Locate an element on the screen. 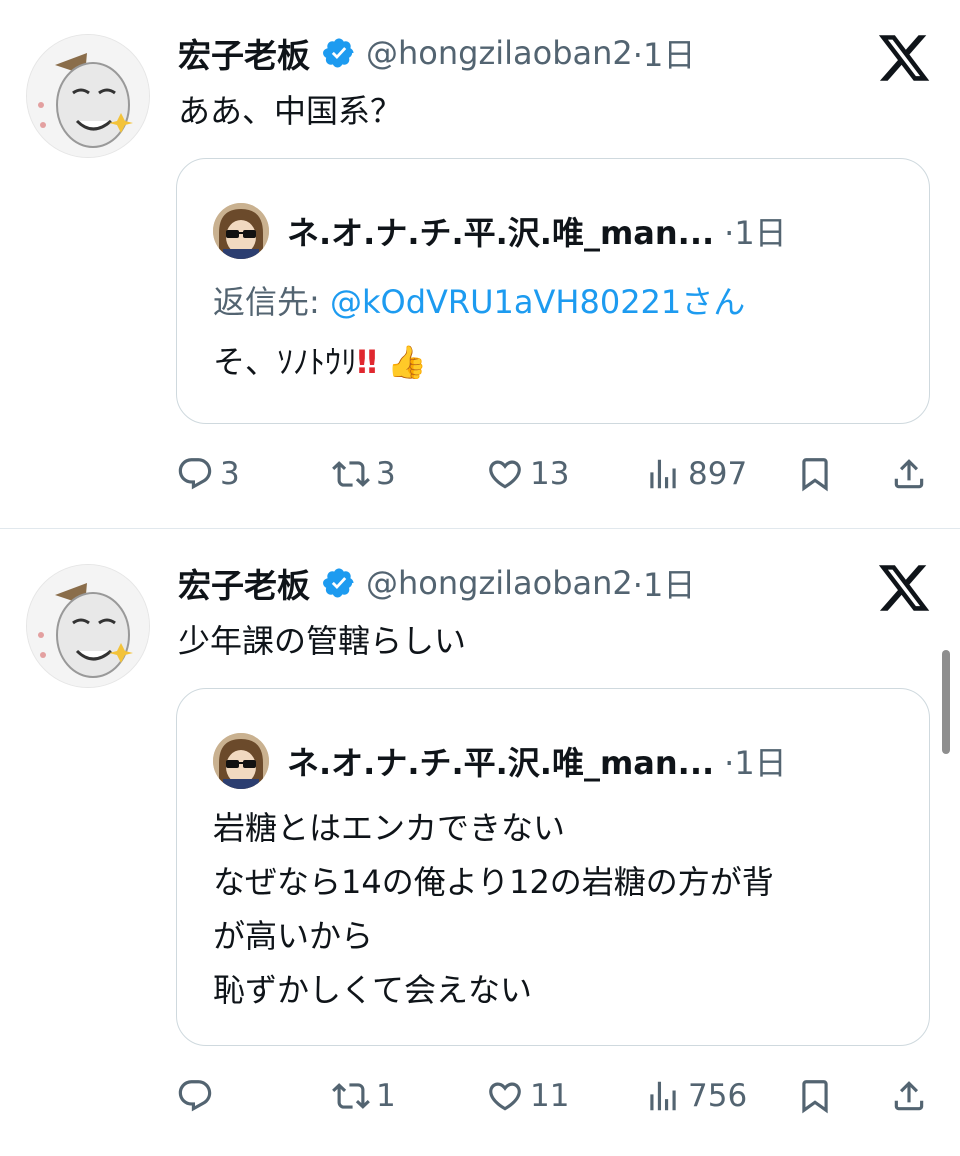 Image resolution: width=960 pixels, height=1156 pixels. like-count: 11 is located at coordinates (550, 1096).